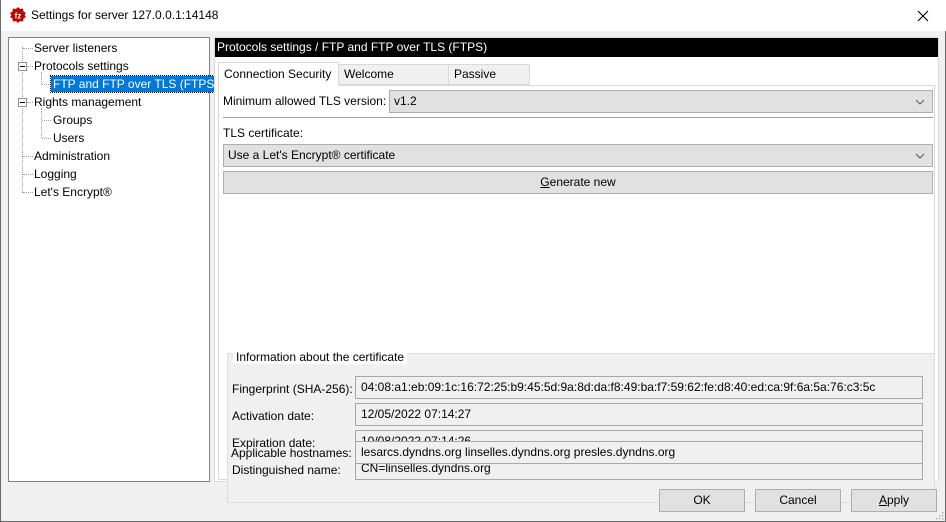 Image resolution: width=946 pixels, height=522 pixels. What do you see at coordinates (305, 101) in the screenshot?
I see `tls-version-label: Minimum allowed TLS version:` at bounding box center [305, 101].